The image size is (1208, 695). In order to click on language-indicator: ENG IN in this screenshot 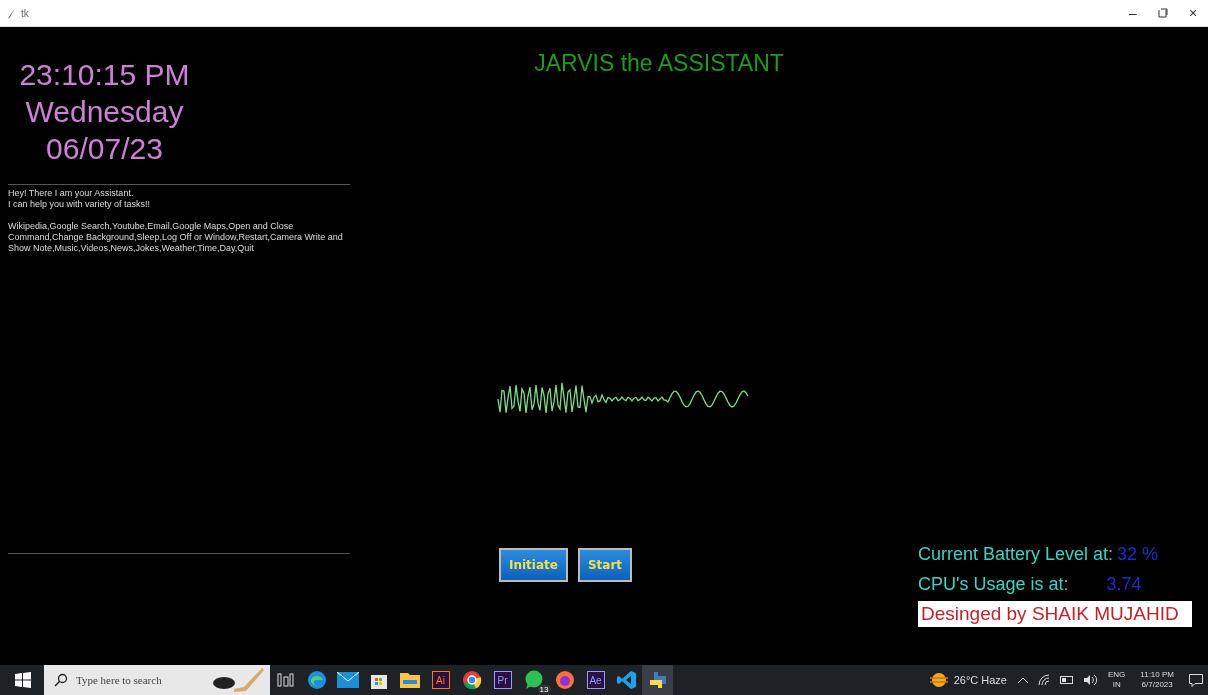, I will do `click(1117, 680)`.